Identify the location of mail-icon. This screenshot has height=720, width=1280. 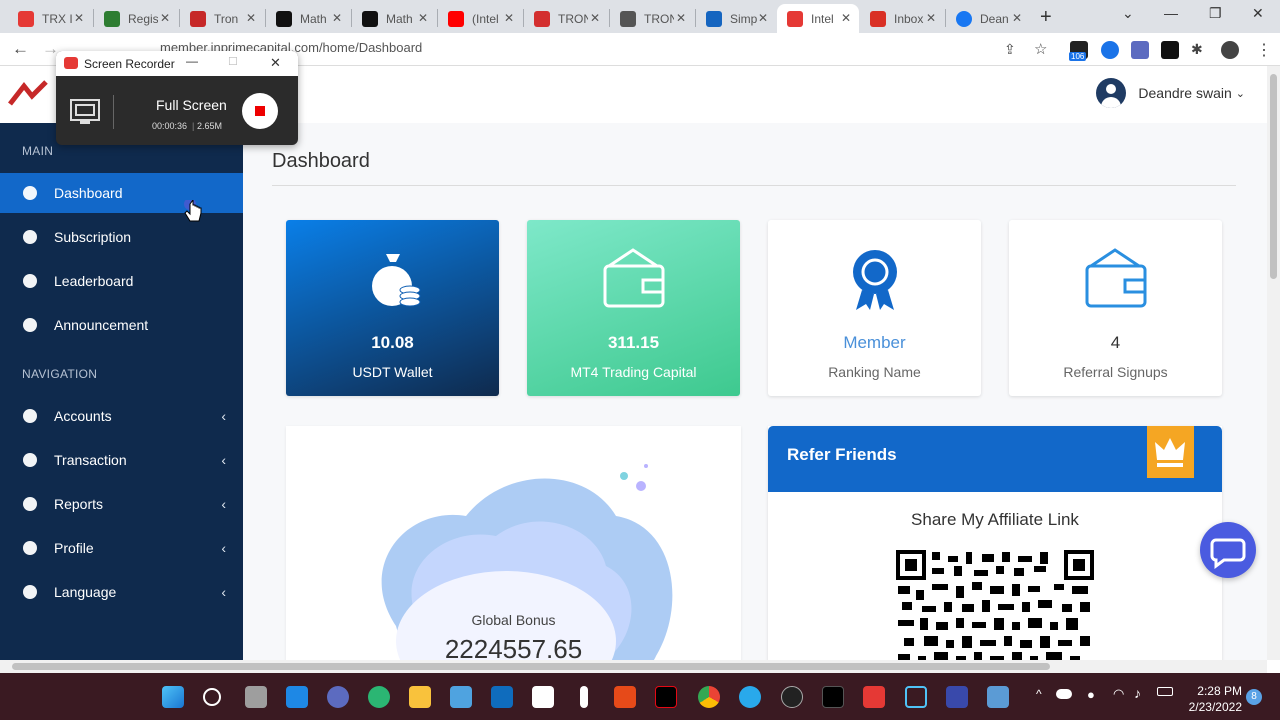
(502, 697).